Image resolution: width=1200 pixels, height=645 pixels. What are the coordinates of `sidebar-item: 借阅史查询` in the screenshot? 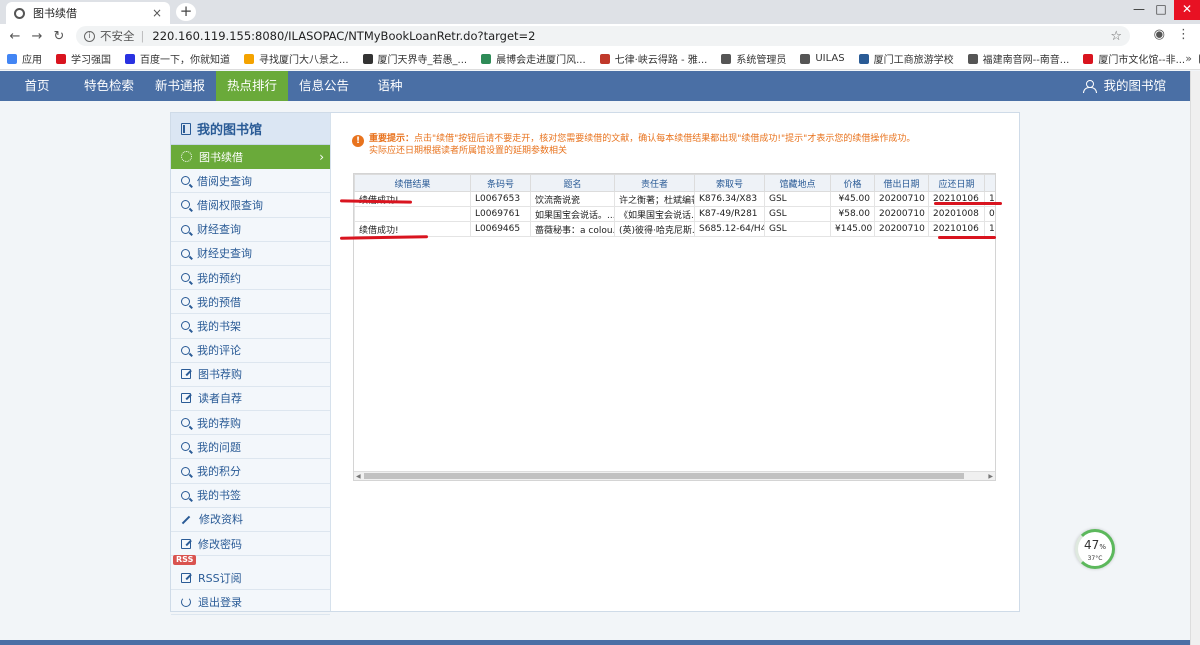 It's located at (250, 181).